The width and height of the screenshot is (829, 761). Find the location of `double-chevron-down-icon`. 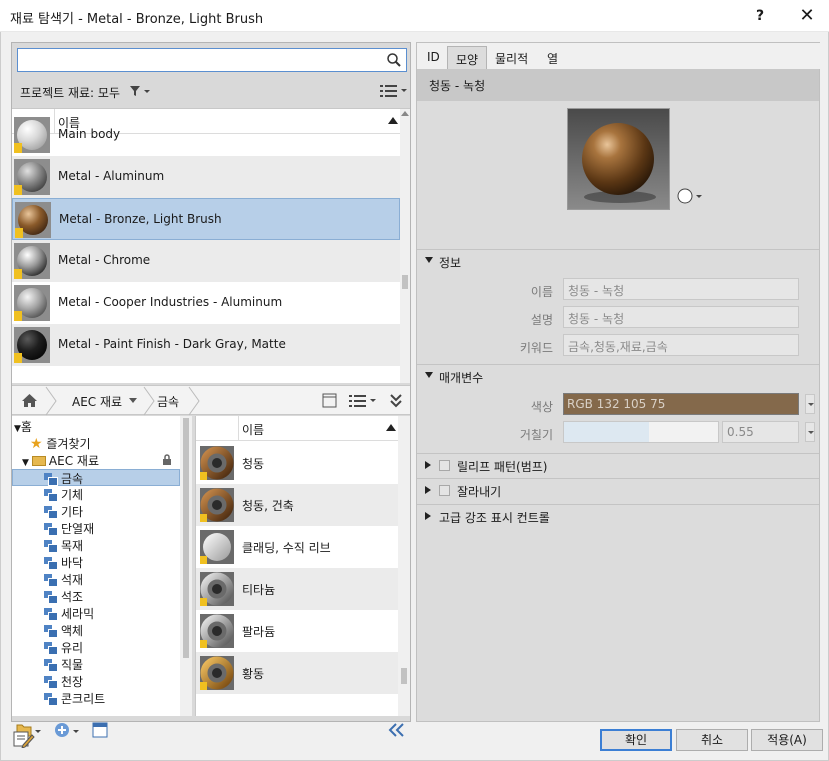

double-chevron-down-icon is located at coordinates (396, 401).